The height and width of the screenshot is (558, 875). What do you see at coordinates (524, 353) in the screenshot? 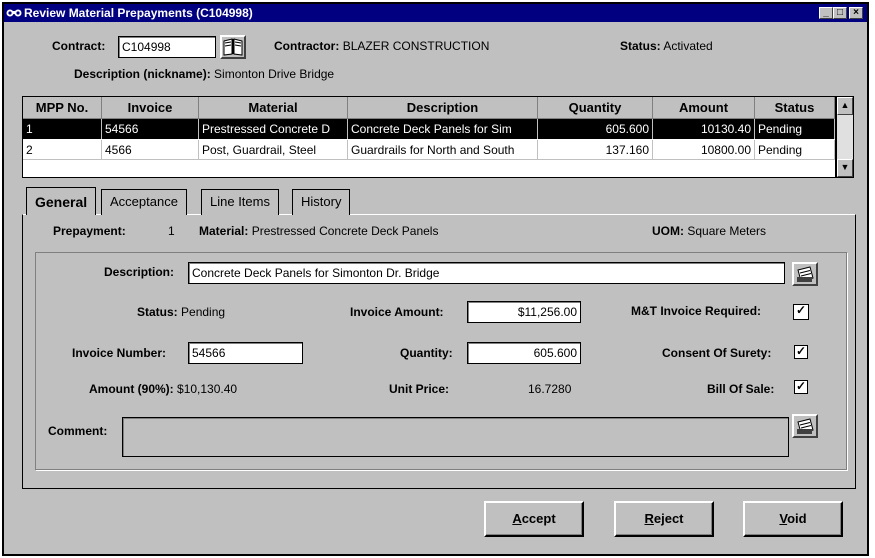
I see `quantity-field: 605.600` at bounding box center [524, 353].